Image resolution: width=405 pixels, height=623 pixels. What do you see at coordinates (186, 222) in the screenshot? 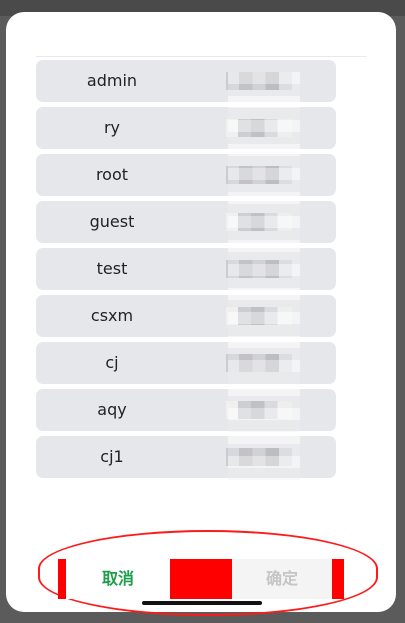
I see `user-row-guest: guest` at bounding box center [186, 222].